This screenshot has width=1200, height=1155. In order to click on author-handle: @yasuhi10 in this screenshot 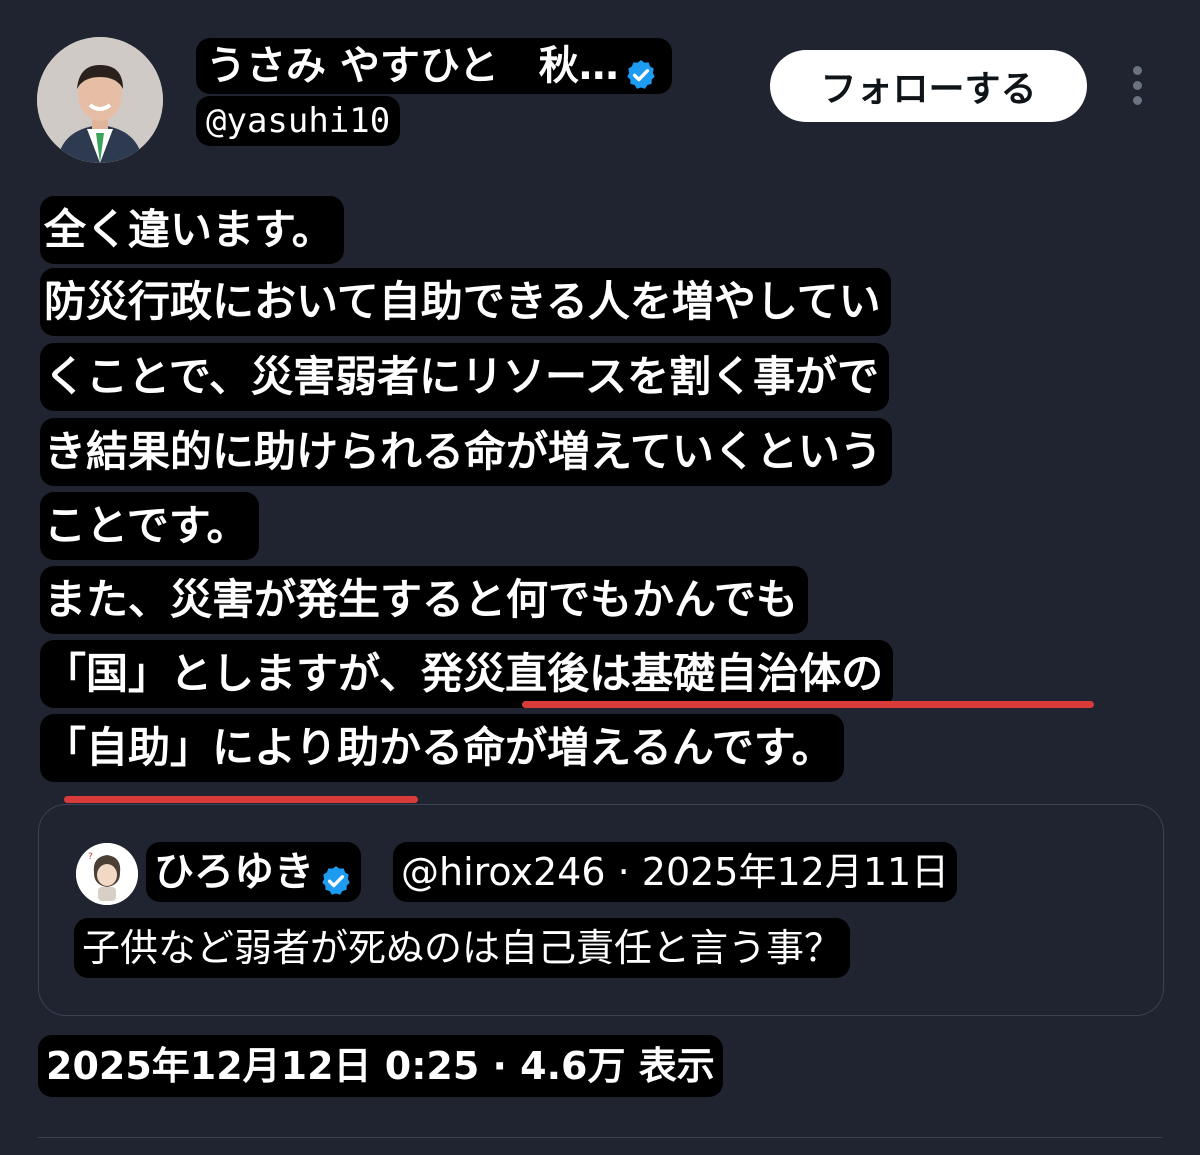, I will do `click(298, 121)`.